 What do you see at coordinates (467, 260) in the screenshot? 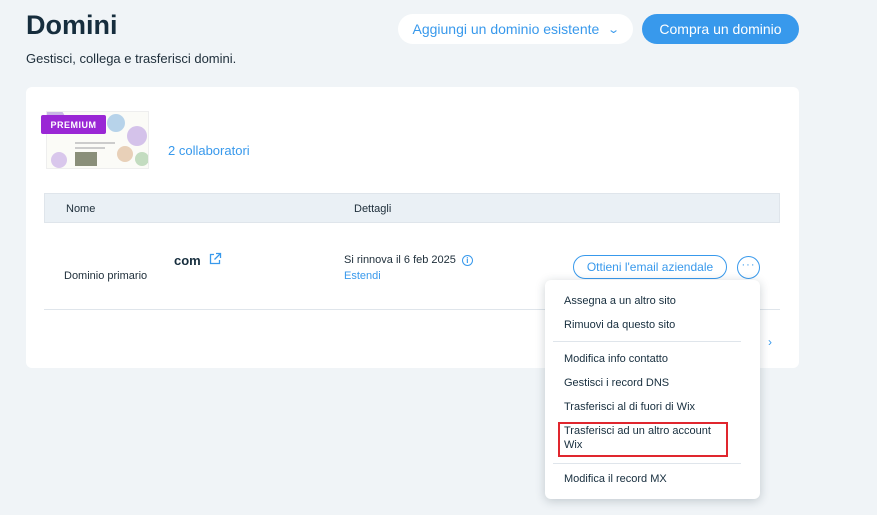
I see `info-icon: i` at bounding box center [467, 260].